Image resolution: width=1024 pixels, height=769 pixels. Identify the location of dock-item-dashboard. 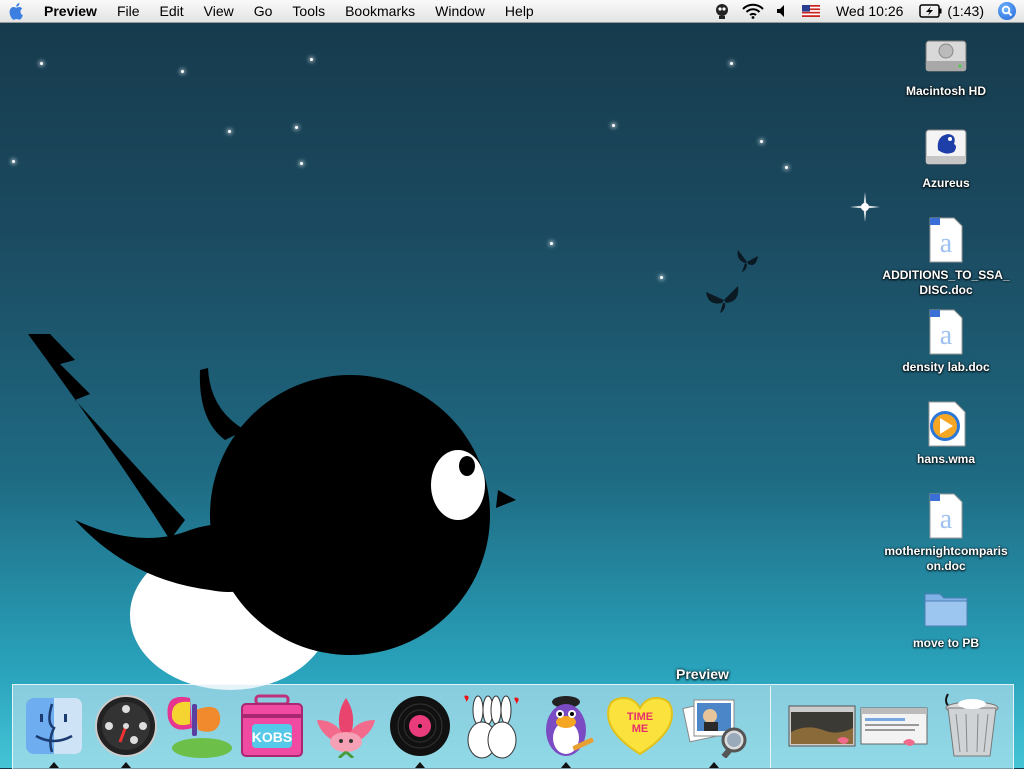
(126, 726).